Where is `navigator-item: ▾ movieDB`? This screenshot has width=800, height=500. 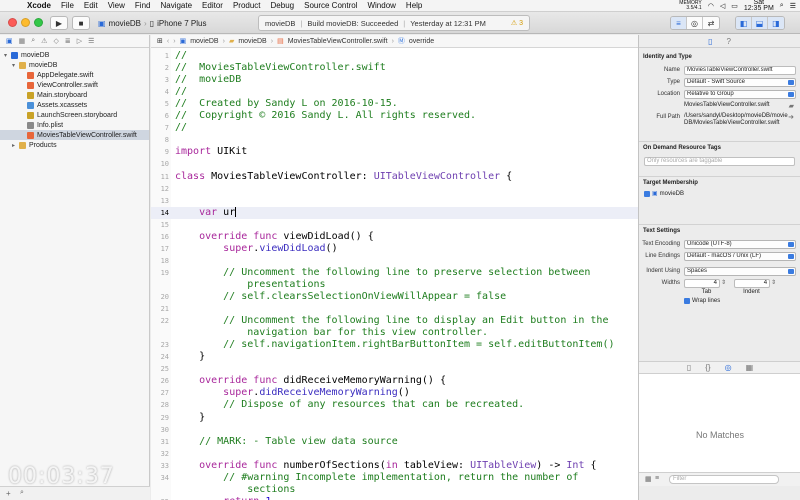 navigator-item: ▾ movieDB is located at coordinates (74, 55).